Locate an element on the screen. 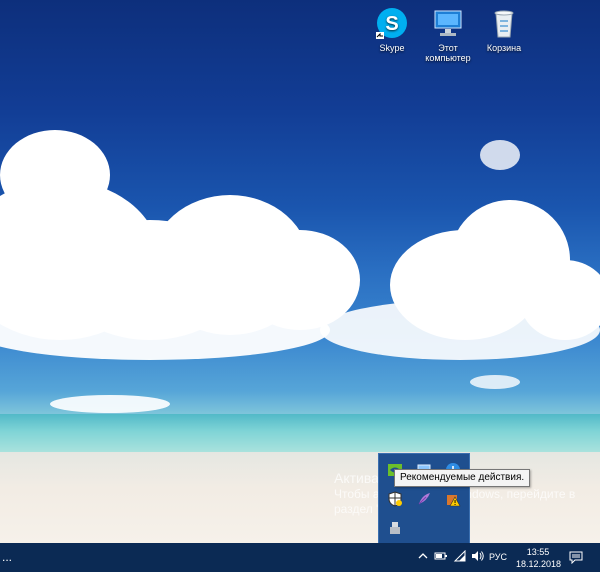  skype-icon: S is located at coordinates (392, 23).